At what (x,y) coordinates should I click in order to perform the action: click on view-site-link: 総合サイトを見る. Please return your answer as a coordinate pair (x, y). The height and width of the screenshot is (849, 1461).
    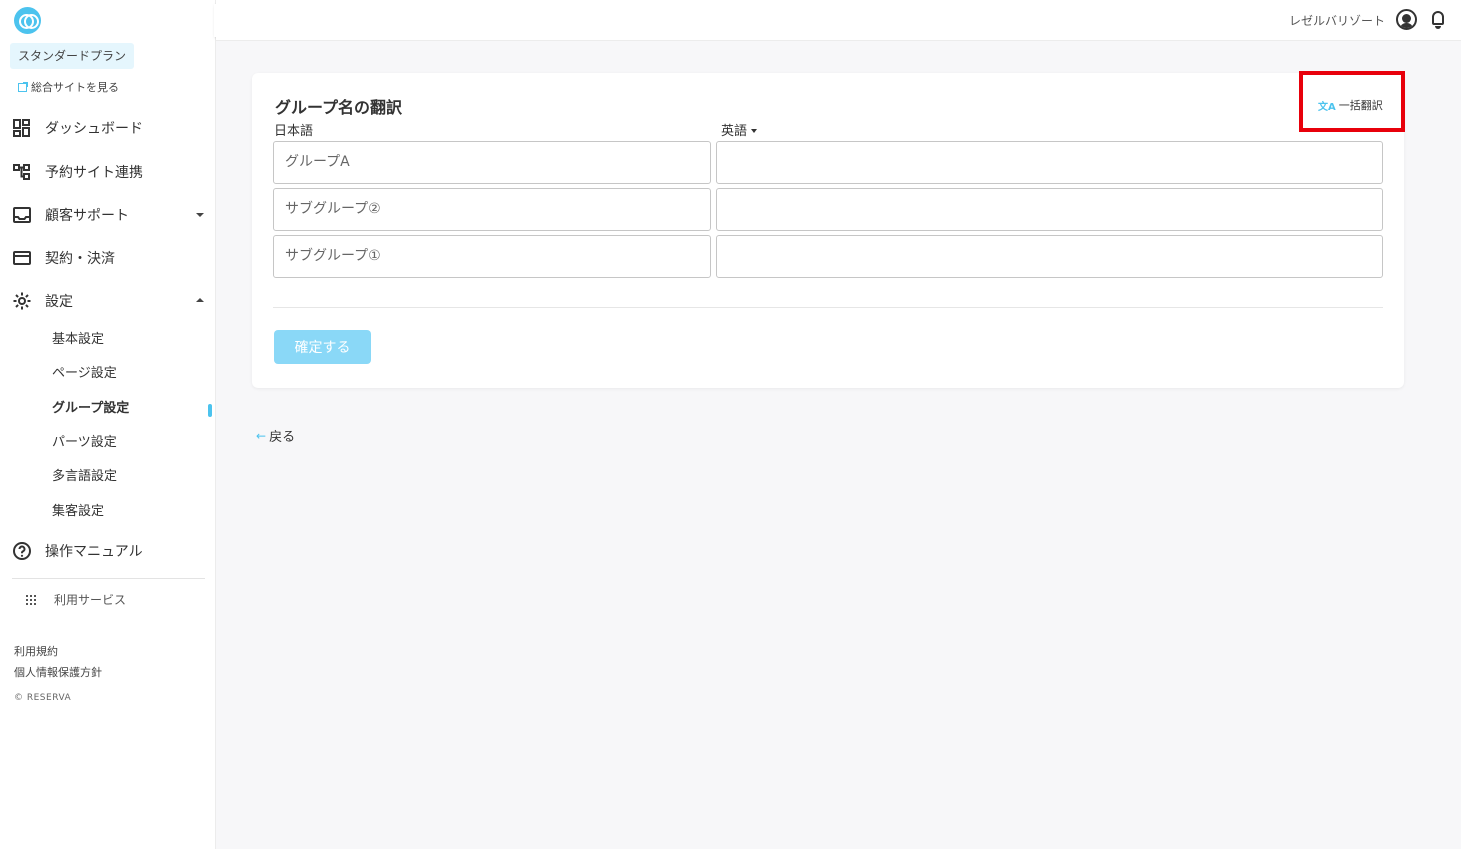
    Looking at the image, I should click on (68, 87).